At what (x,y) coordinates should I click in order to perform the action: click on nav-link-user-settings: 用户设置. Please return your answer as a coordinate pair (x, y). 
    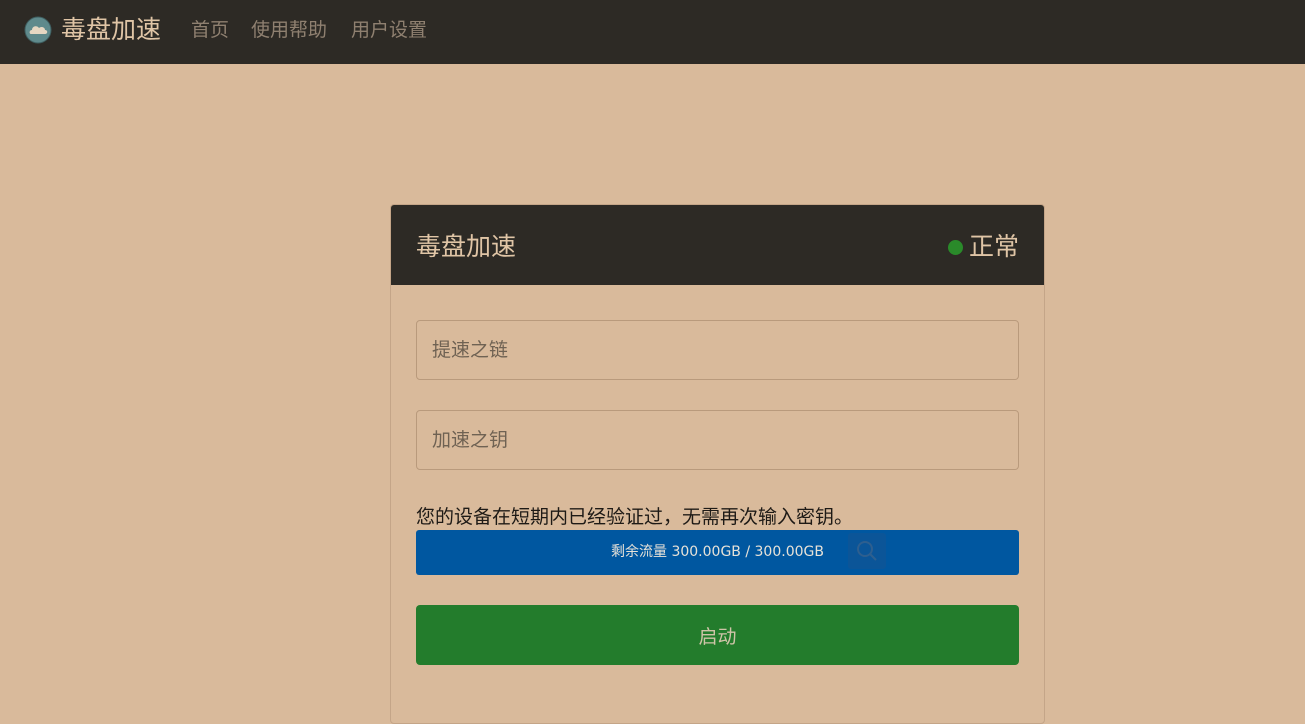
    Looking at the image, I should click on (389, 30).